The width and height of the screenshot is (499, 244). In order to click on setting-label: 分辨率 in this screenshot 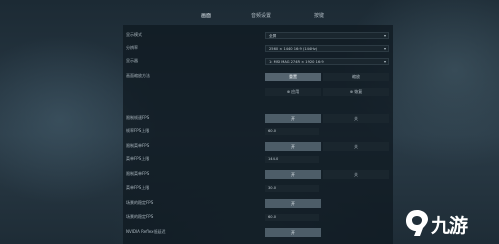, I will do `click(132, 47)`.